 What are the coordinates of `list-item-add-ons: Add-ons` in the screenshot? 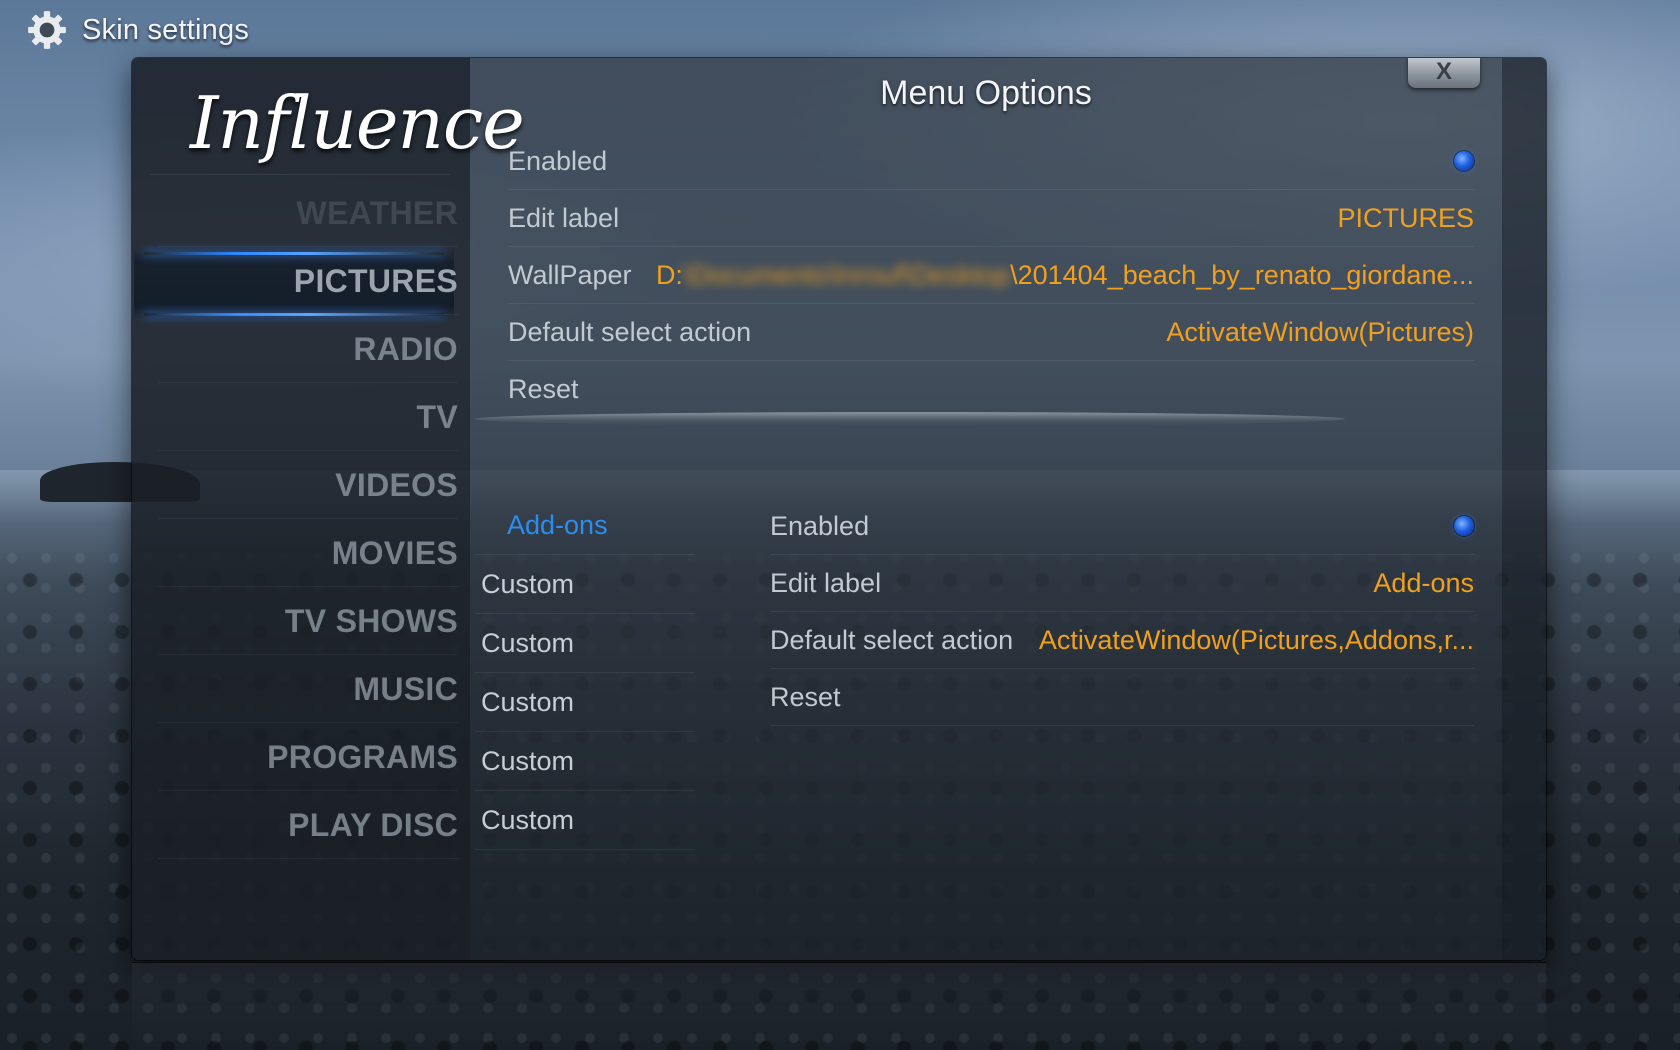 It's located at (585, 525).